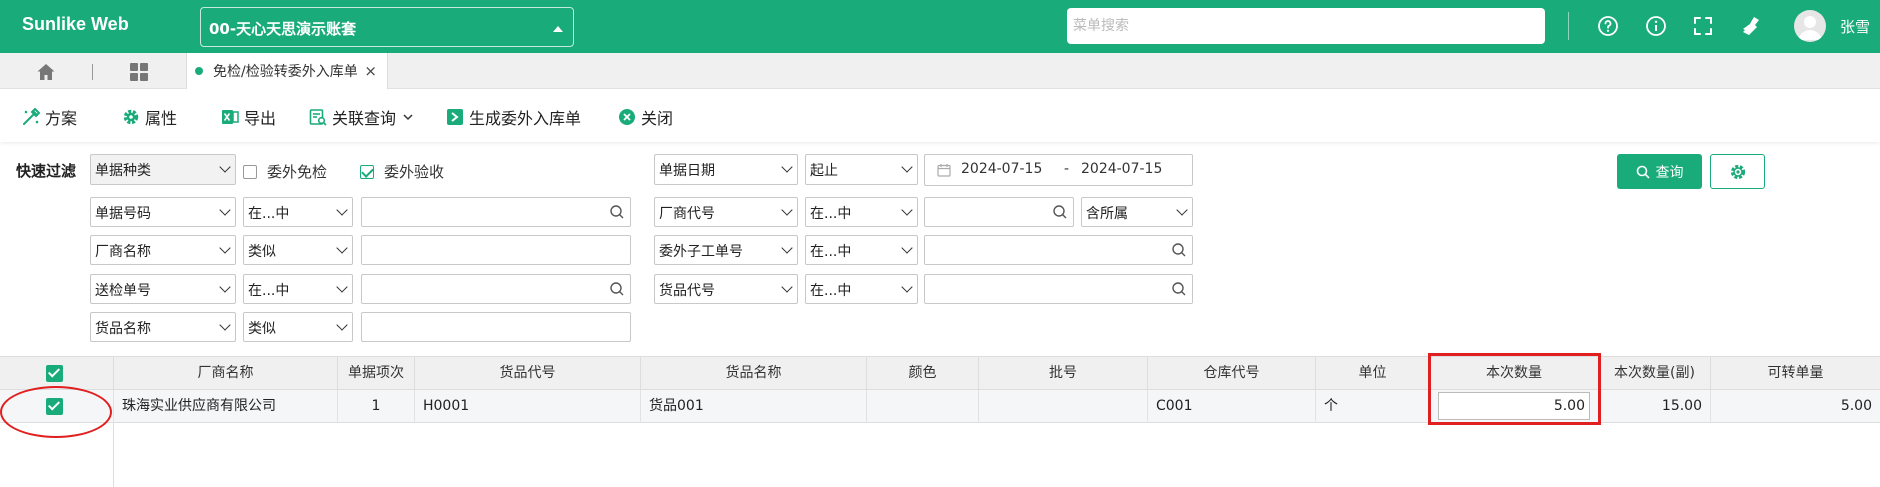 The image size is (1880, 487). What do you see at coordinates (1703, 26) in the screenshot?
I see `fullscreen-icon` at bounding box center [1703, 26].